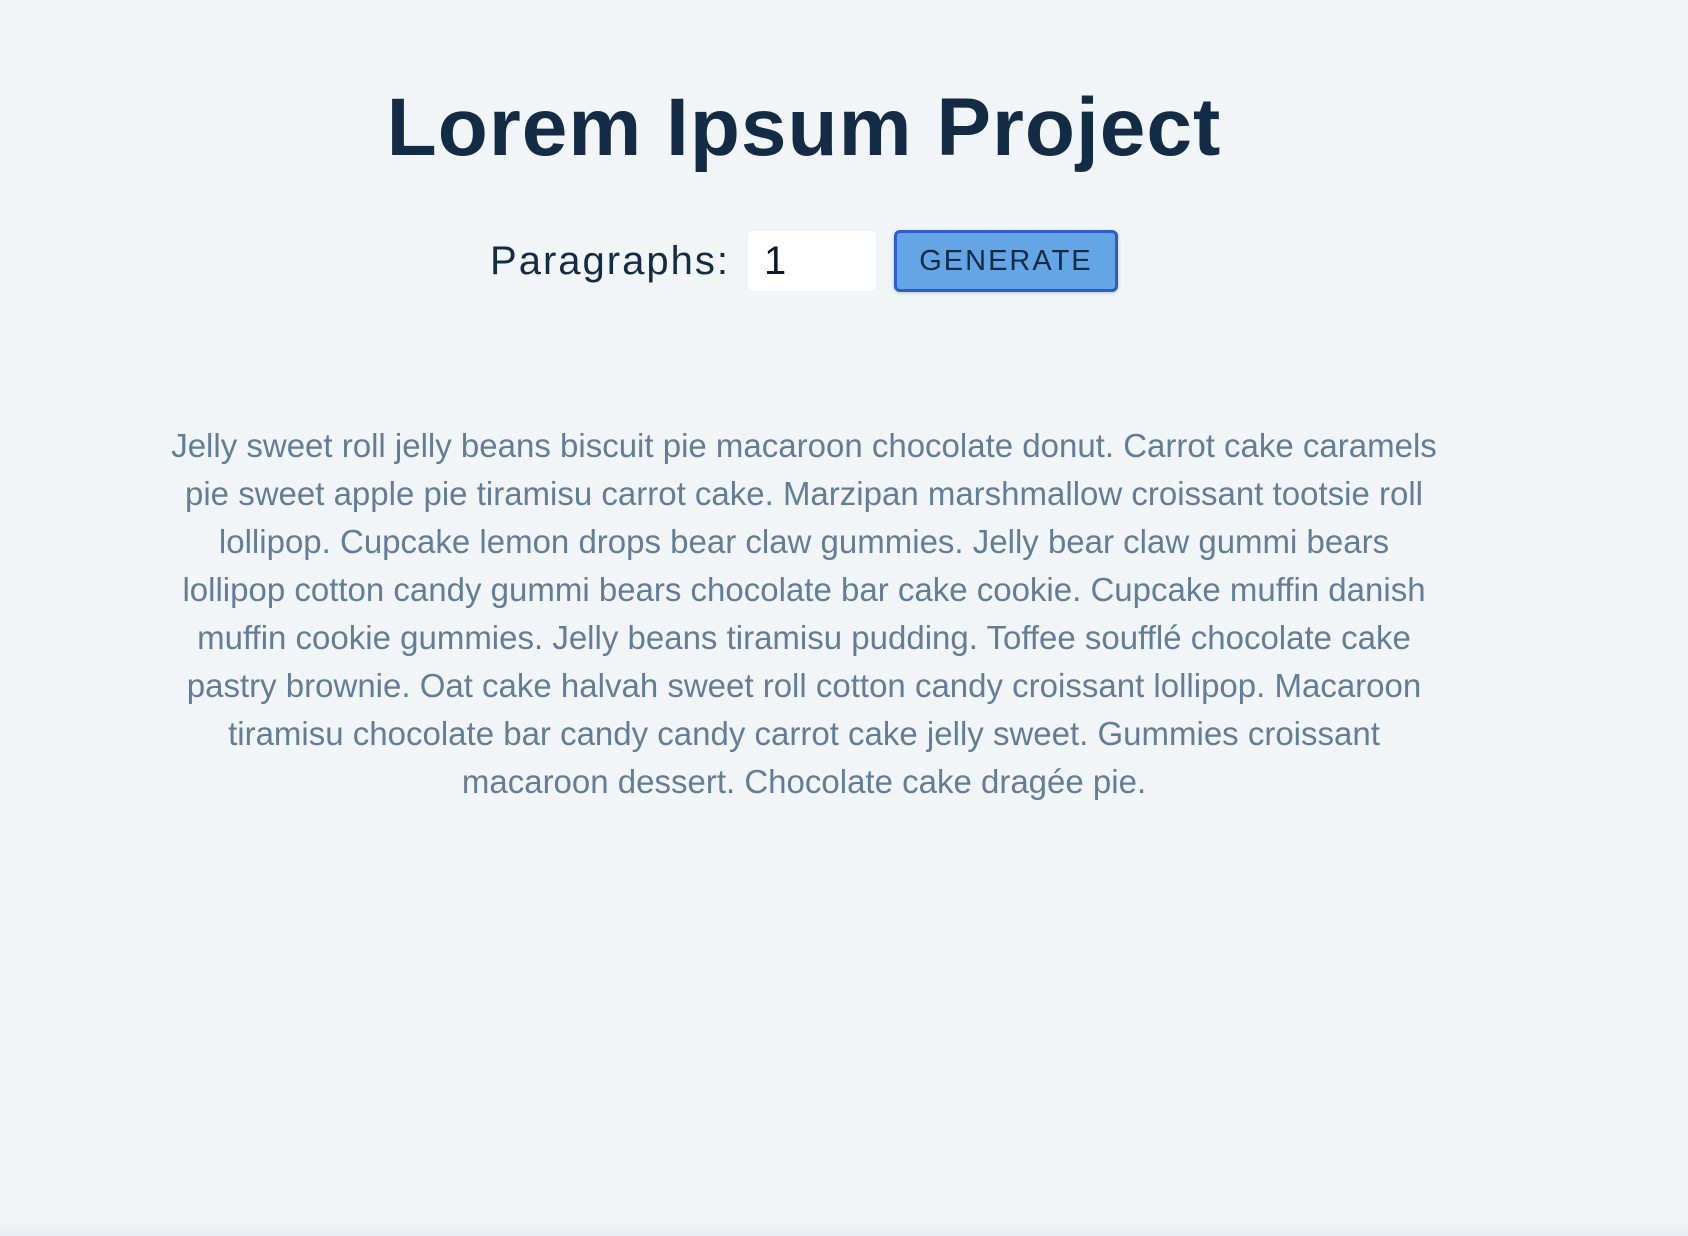 The image size is (1688, 1236). I want to click on generate-button: GENERATE, so click(1005, 261).